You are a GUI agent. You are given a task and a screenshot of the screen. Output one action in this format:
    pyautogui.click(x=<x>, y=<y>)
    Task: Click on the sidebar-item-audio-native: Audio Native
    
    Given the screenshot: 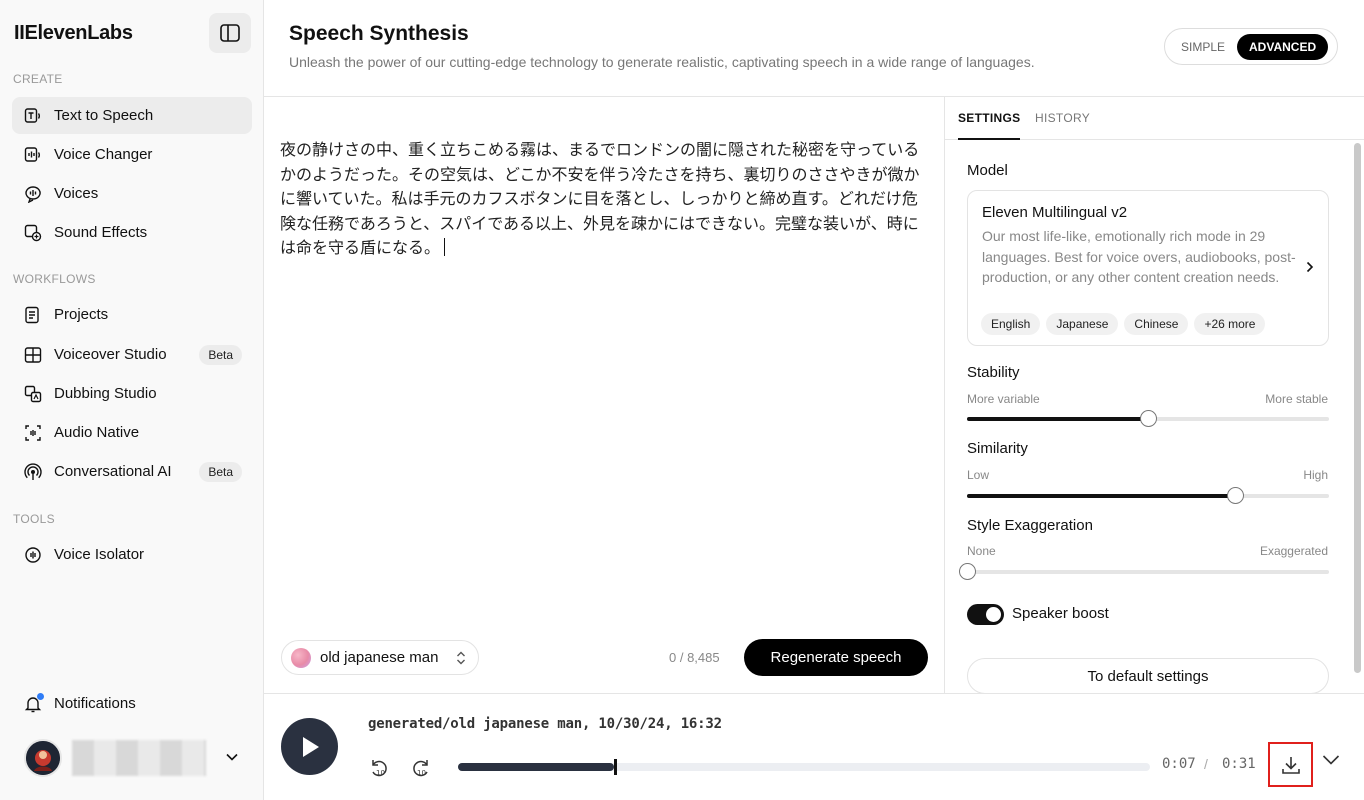 What is the action you would take?
    pyautogui.click(x=132, y=432)
    